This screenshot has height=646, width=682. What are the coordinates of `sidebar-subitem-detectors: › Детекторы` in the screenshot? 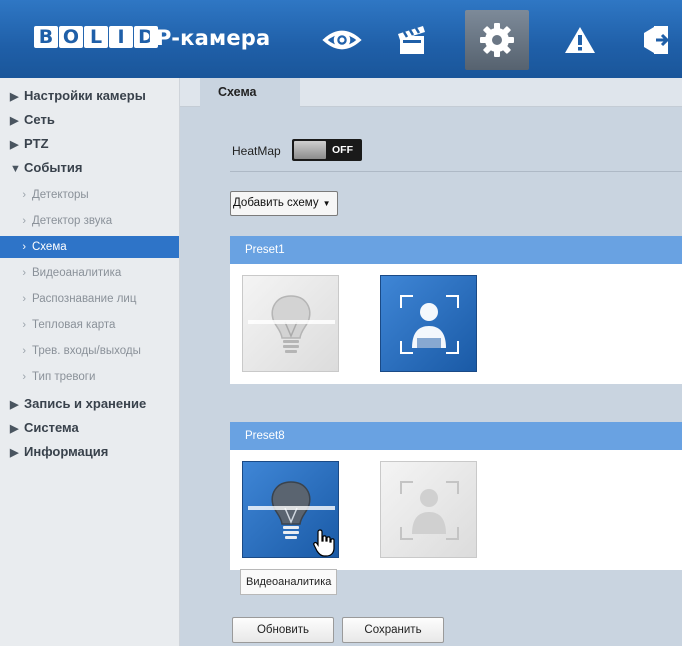 It's located at (89, 195).